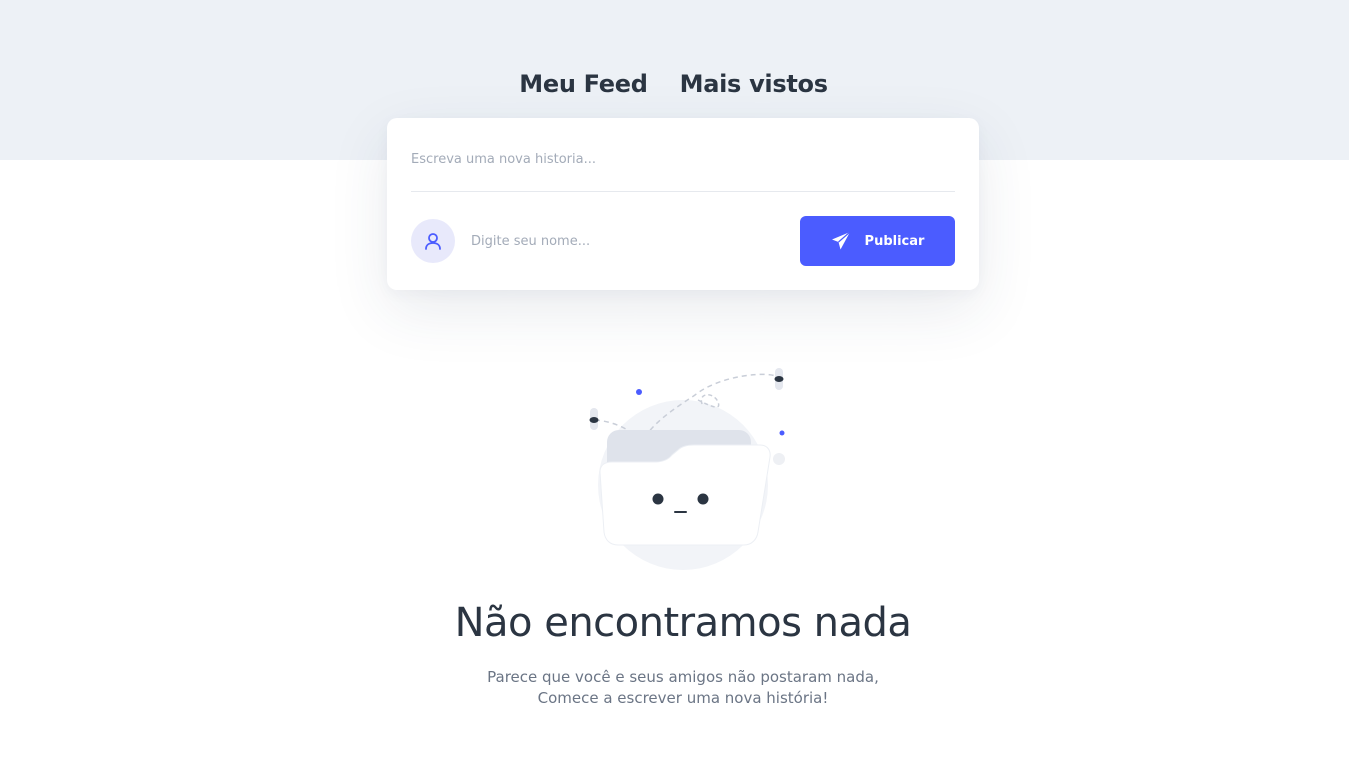 This screenshot has width=1349, height=781. What do you see at coordinates (674, 84) in the screenshot?
I see `feed-tabs: Meu Feed Mais vistos` at bounding box center [674, 84].